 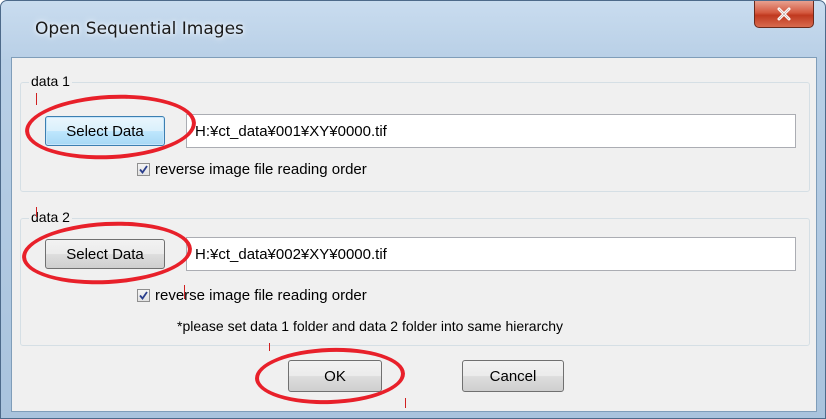 What do you see at coordinates (139, 29) in the screenshot?
I see `dialog-title: Open Sequential Images` at bounding box center [139, 29].